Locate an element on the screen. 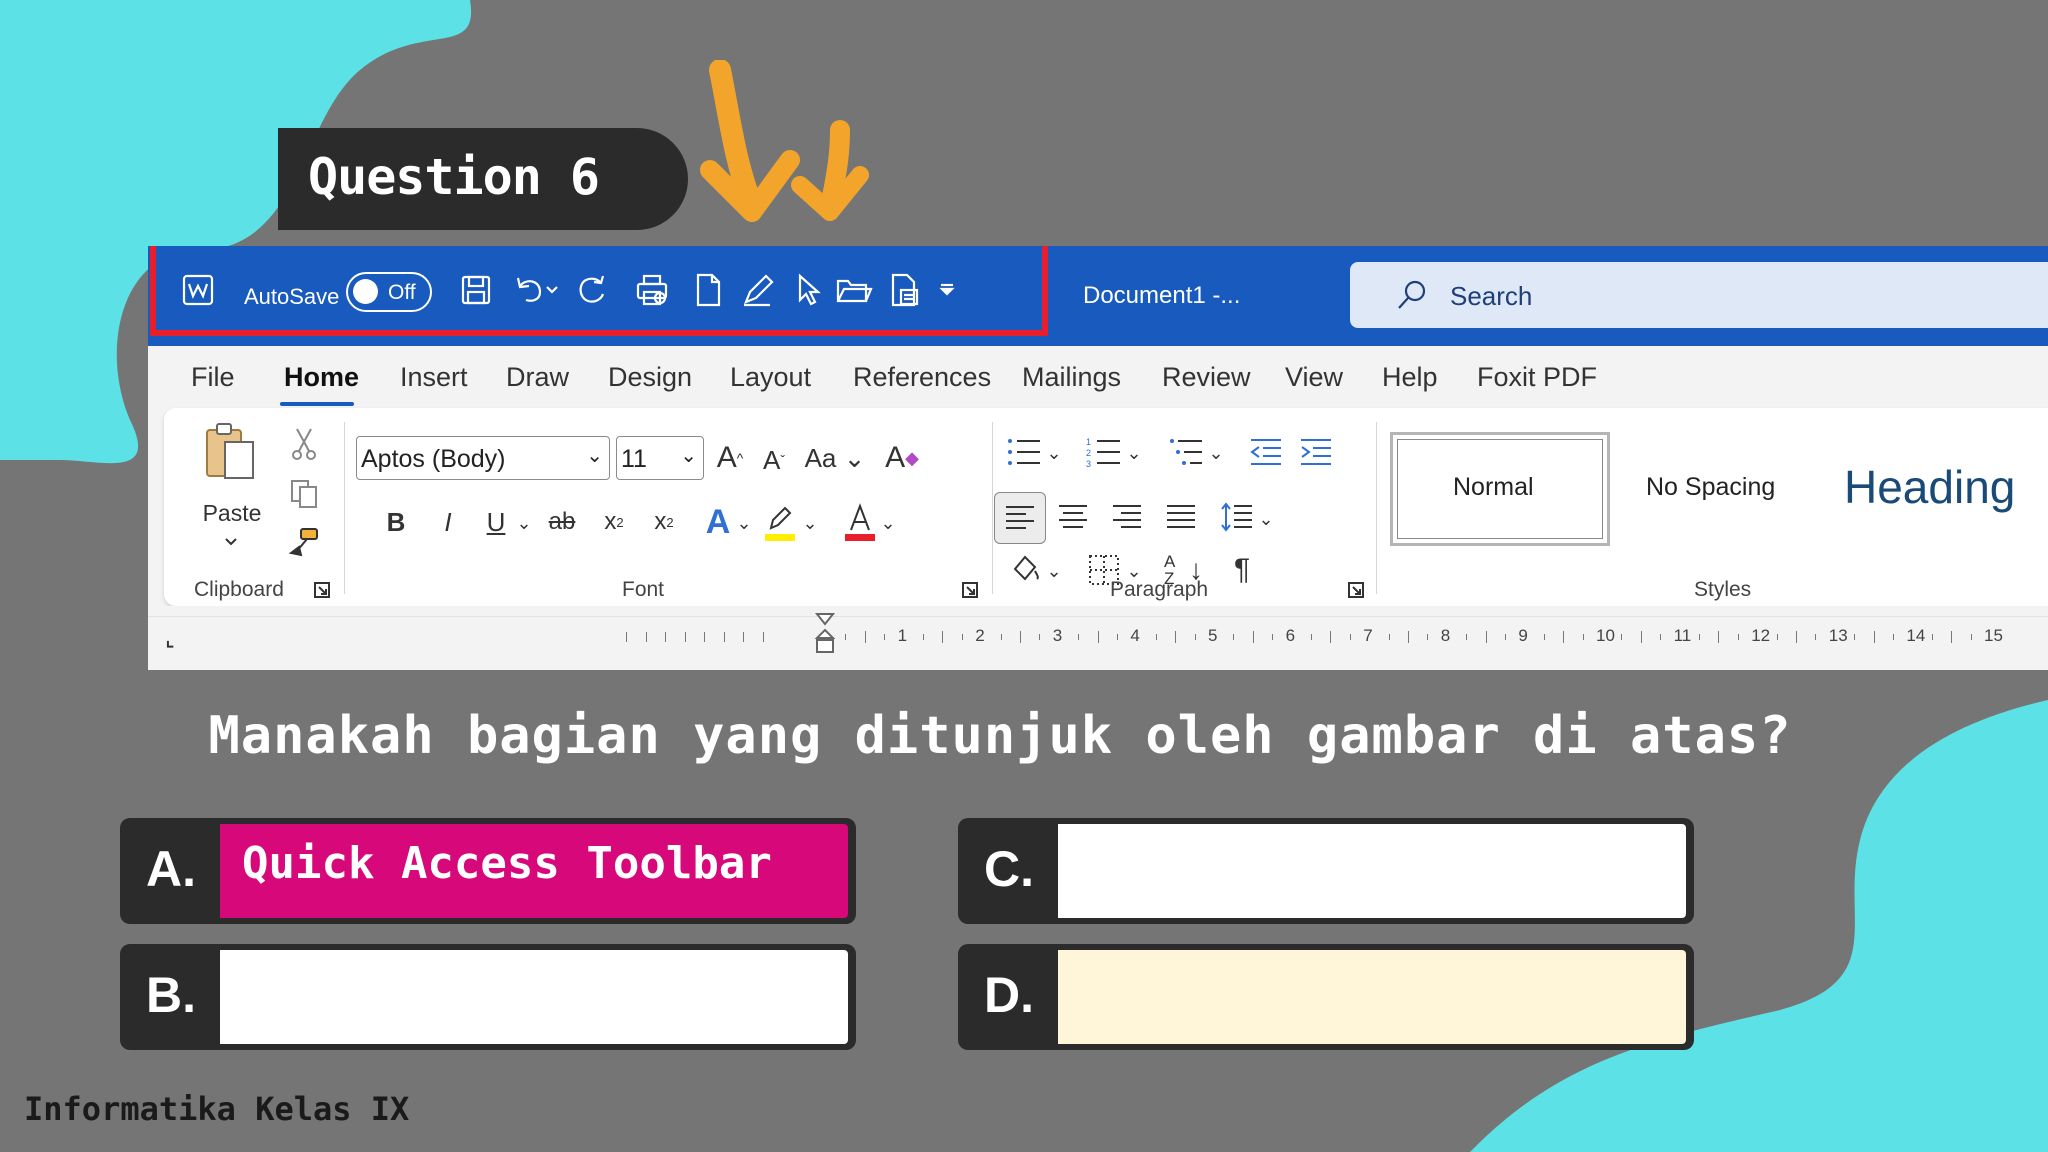 Image resolution: width=2048 pixels, height=1152 pixels. increase-indent-icon is located at coordinates (1316, 452).